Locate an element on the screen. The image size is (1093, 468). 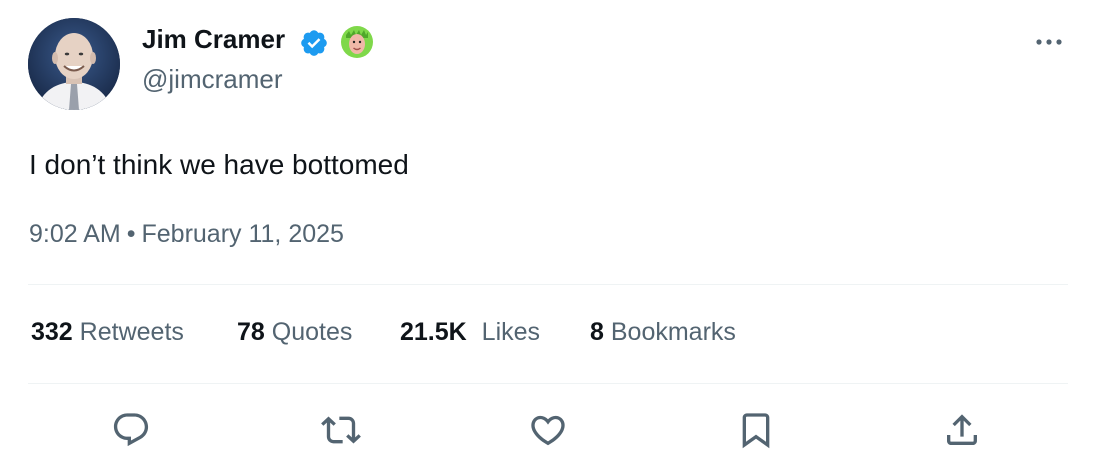
like-icon is located at coordinates (548, 430).